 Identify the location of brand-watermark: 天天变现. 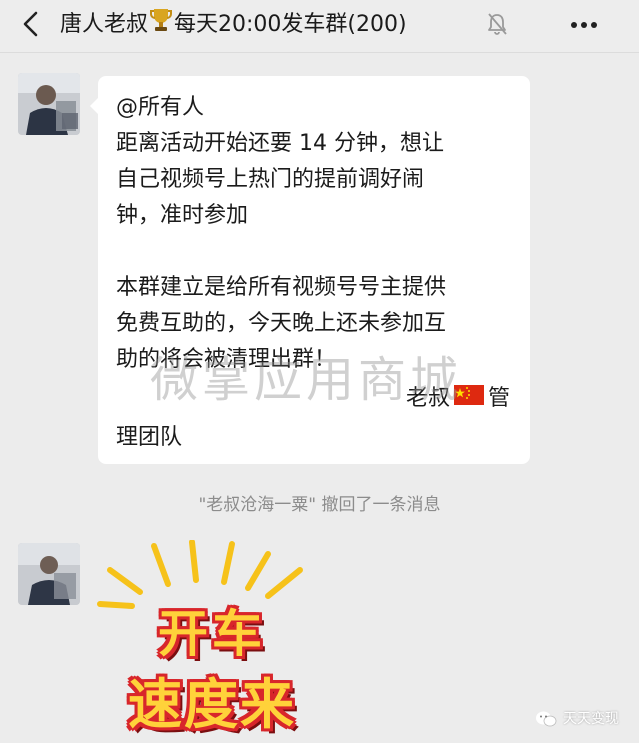
(577, 719).